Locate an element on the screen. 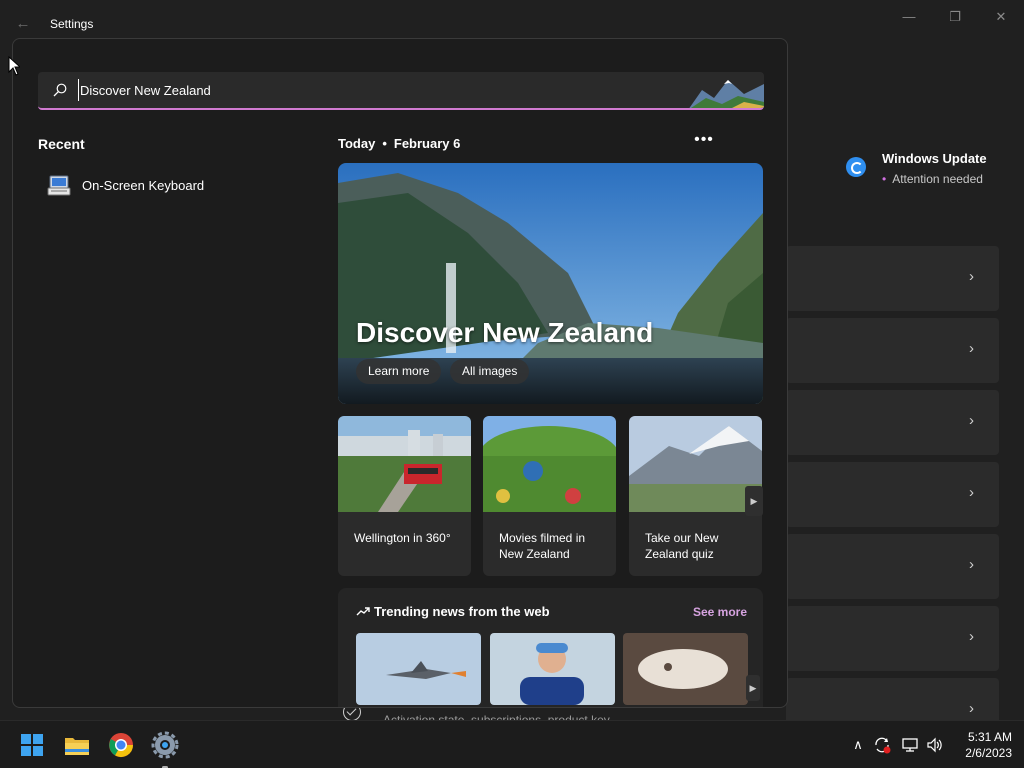 The height and width of the screenshot is (768, 1024). recent-item-label: On-Screen Keyboard is located at coordinates (143, 185).